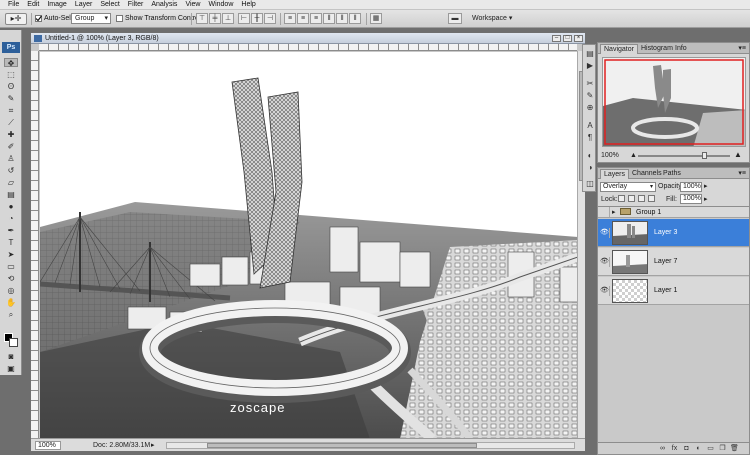  What do you see at coordinates (11, 110) in the screenshot?
I see `crop-tool-icon: ⌗` at bounding box center [11, 110].